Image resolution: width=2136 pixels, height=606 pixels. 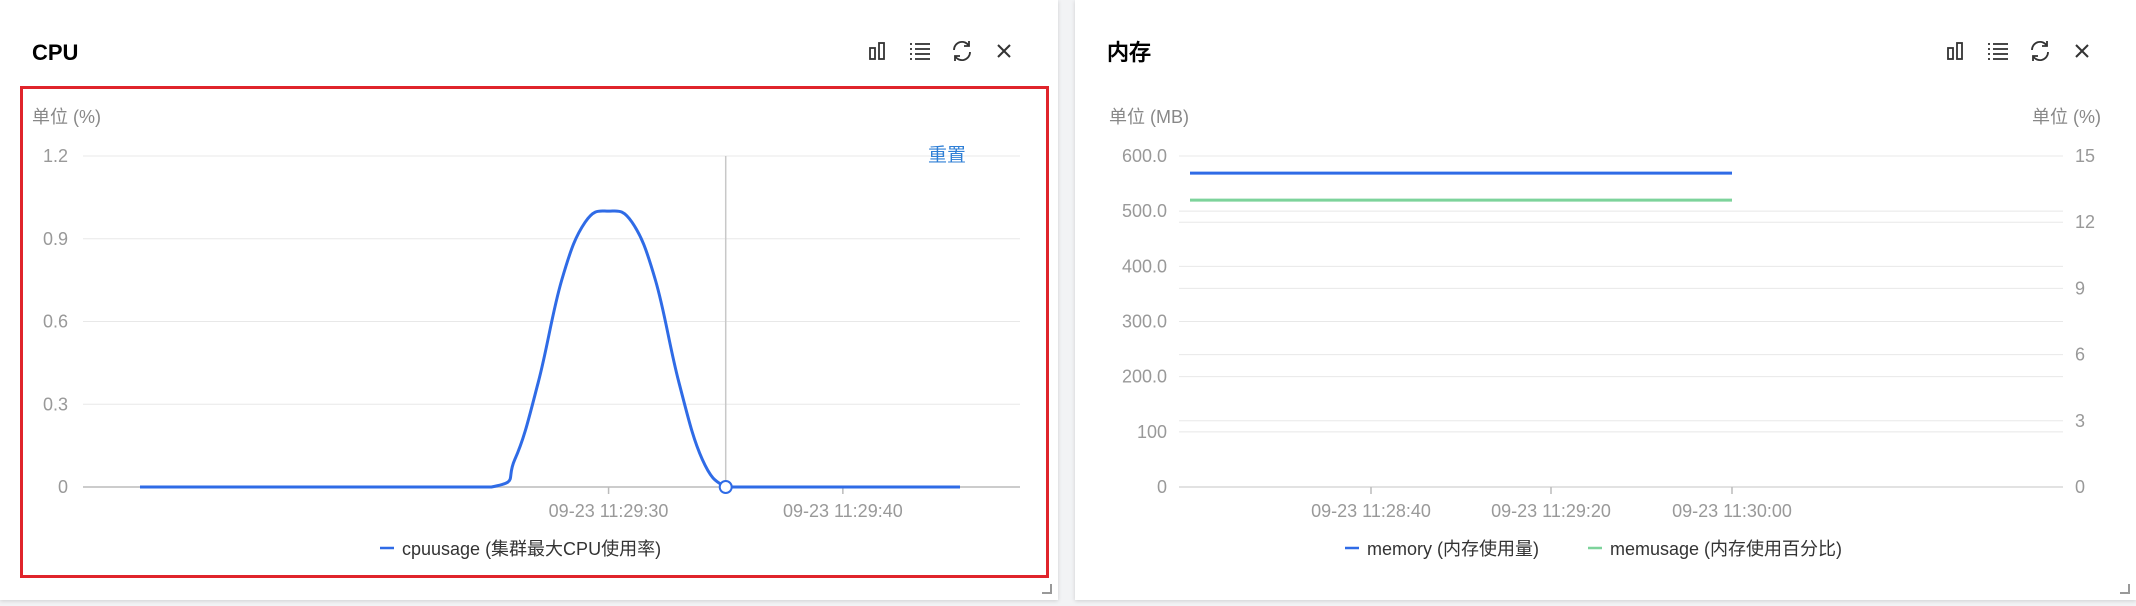 I want to click on y-tick-label: 0.3, so click(x=55, y=404).